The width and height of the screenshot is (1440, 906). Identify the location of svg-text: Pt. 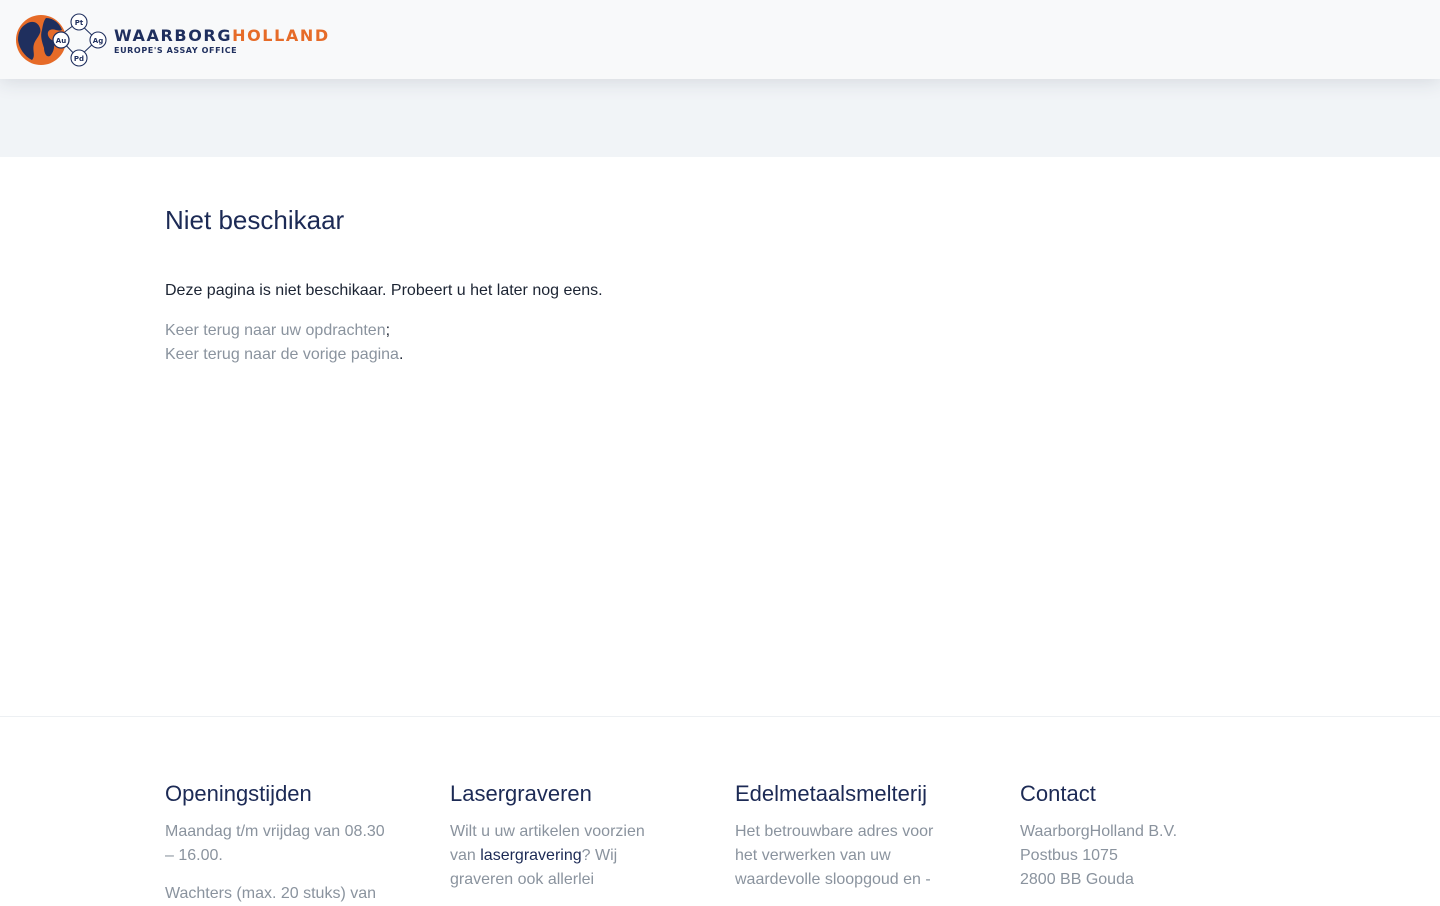
(79, 23).